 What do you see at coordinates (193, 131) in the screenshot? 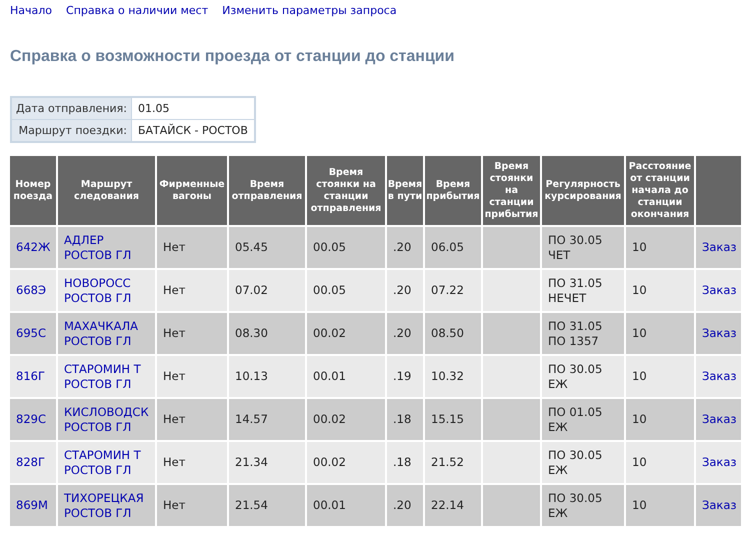
I see `info-value: БАТАЙСК - РОСТОВ` at bounding box center [193, 131].